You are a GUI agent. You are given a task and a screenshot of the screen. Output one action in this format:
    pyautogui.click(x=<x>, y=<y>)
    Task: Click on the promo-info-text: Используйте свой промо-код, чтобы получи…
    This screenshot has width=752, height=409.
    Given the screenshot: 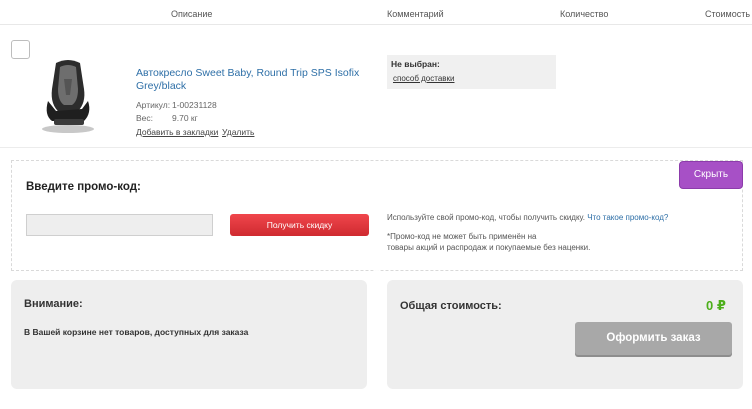 What is the action you would take?
    pyautogui.click(x=537, y=217)
    